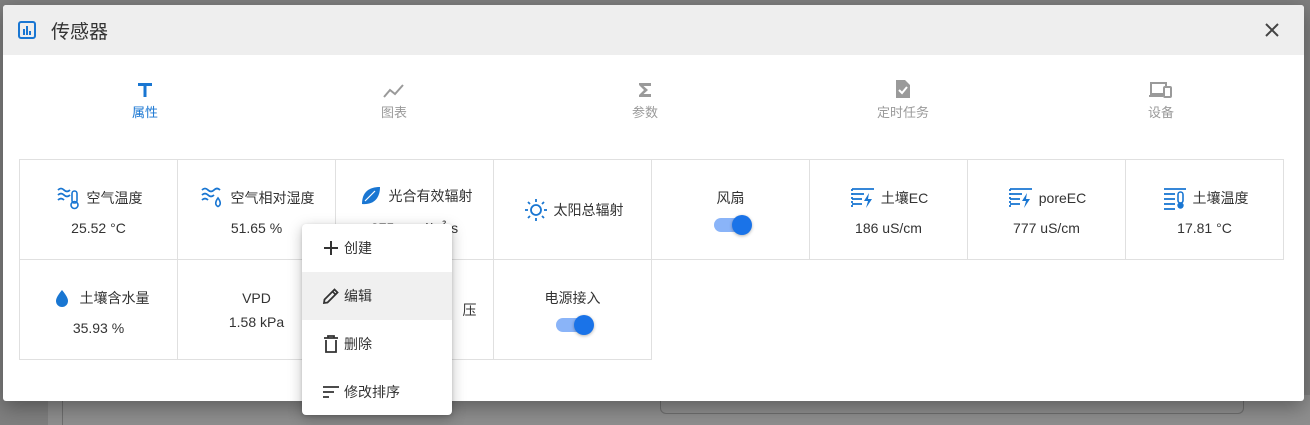 The image size is (1310, 425). I want to click on sensor-name: 太阳总辐射, so click(588, 209).